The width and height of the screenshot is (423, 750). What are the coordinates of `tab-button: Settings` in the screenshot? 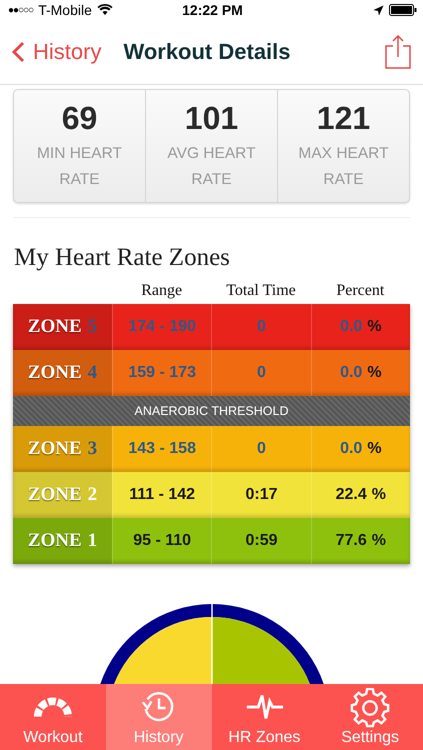 It's located at (370, 717).